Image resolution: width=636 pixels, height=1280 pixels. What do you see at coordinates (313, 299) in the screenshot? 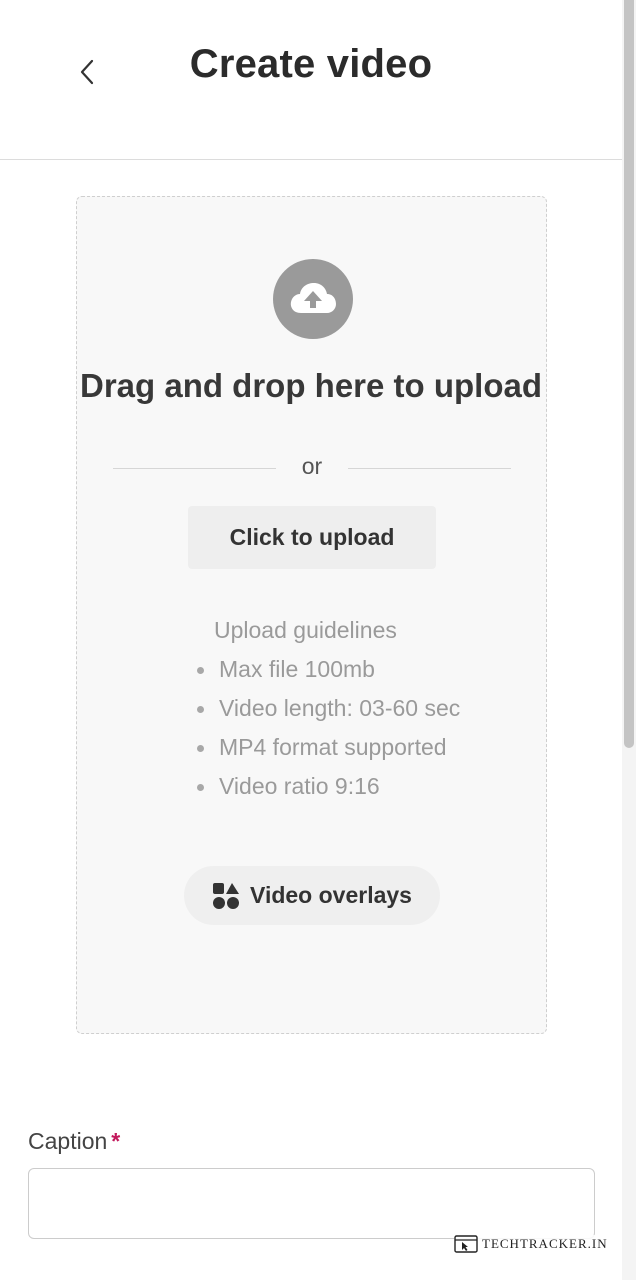
I see `cloud-upload-icon` at bounding box center [313, 299].